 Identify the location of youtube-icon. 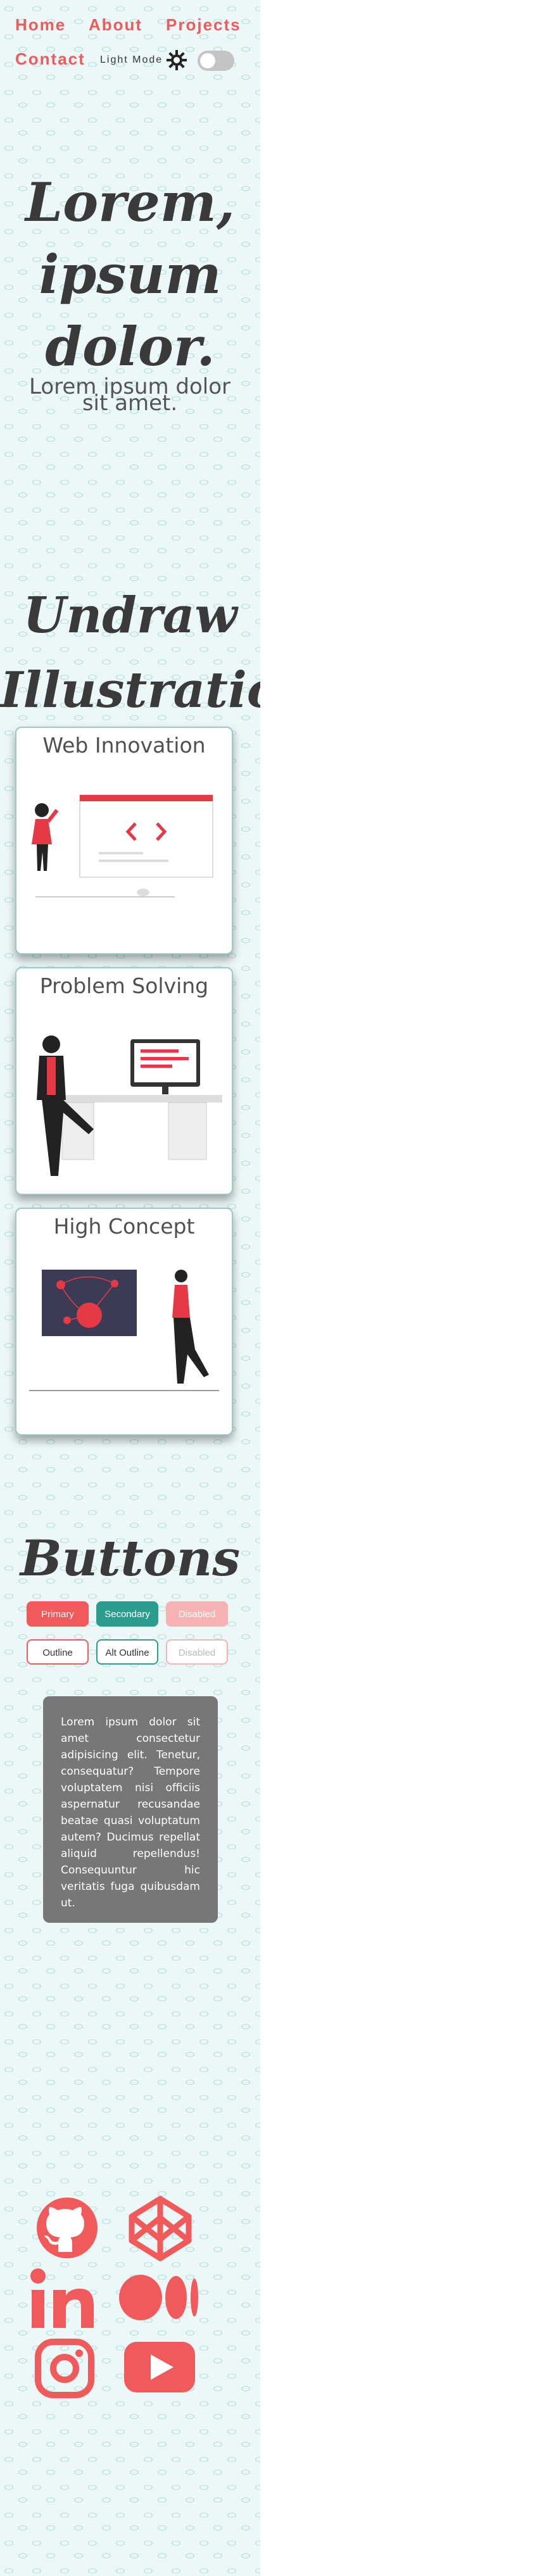
(159, 2367).